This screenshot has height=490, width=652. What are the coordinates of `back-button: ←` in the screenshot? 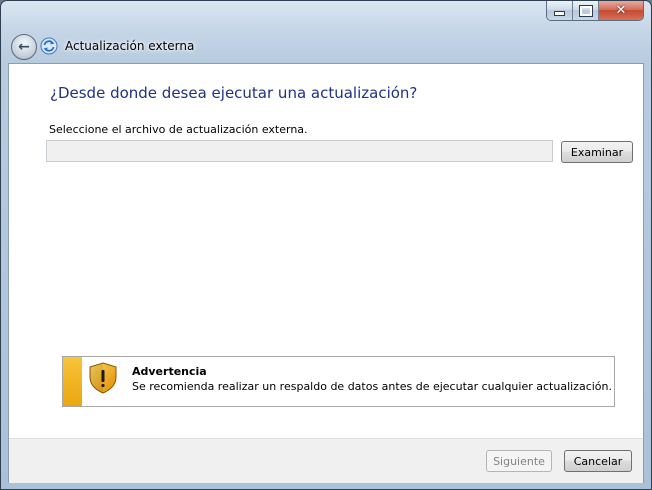 It's located at (24, 47).